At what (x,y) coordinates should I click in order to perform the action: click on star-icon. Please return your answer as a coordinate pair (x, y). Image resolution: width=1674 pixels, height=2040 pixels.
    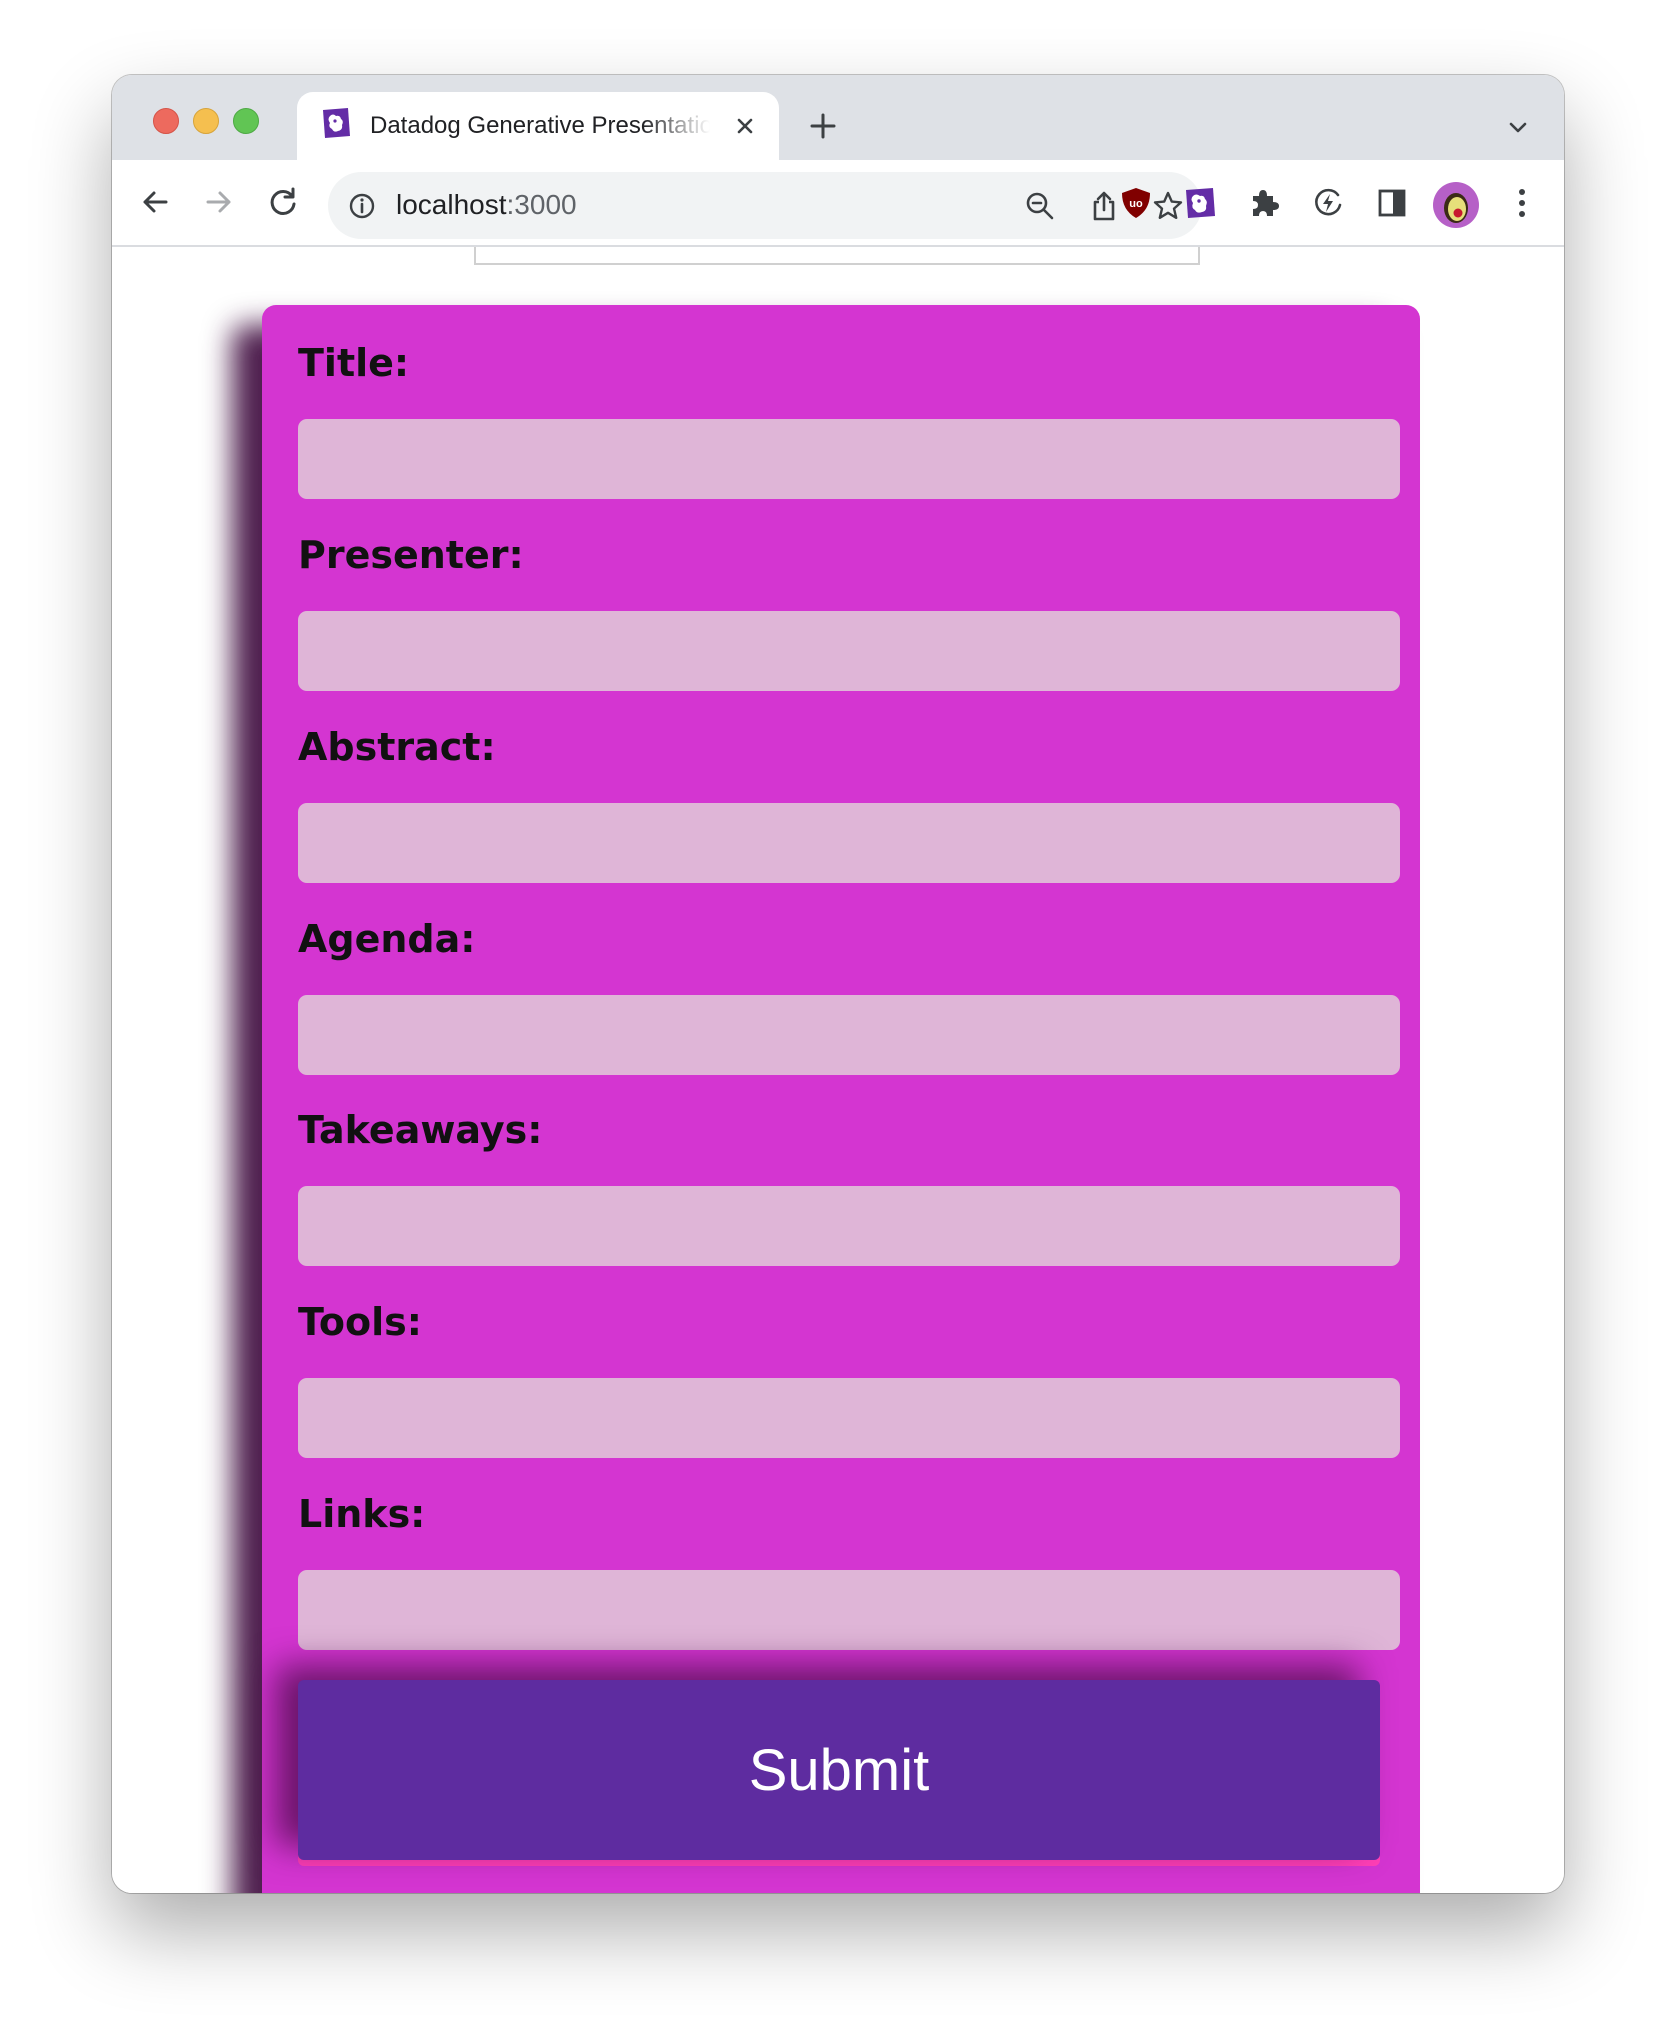
    Looking at the image, I should click on (1168, 206).